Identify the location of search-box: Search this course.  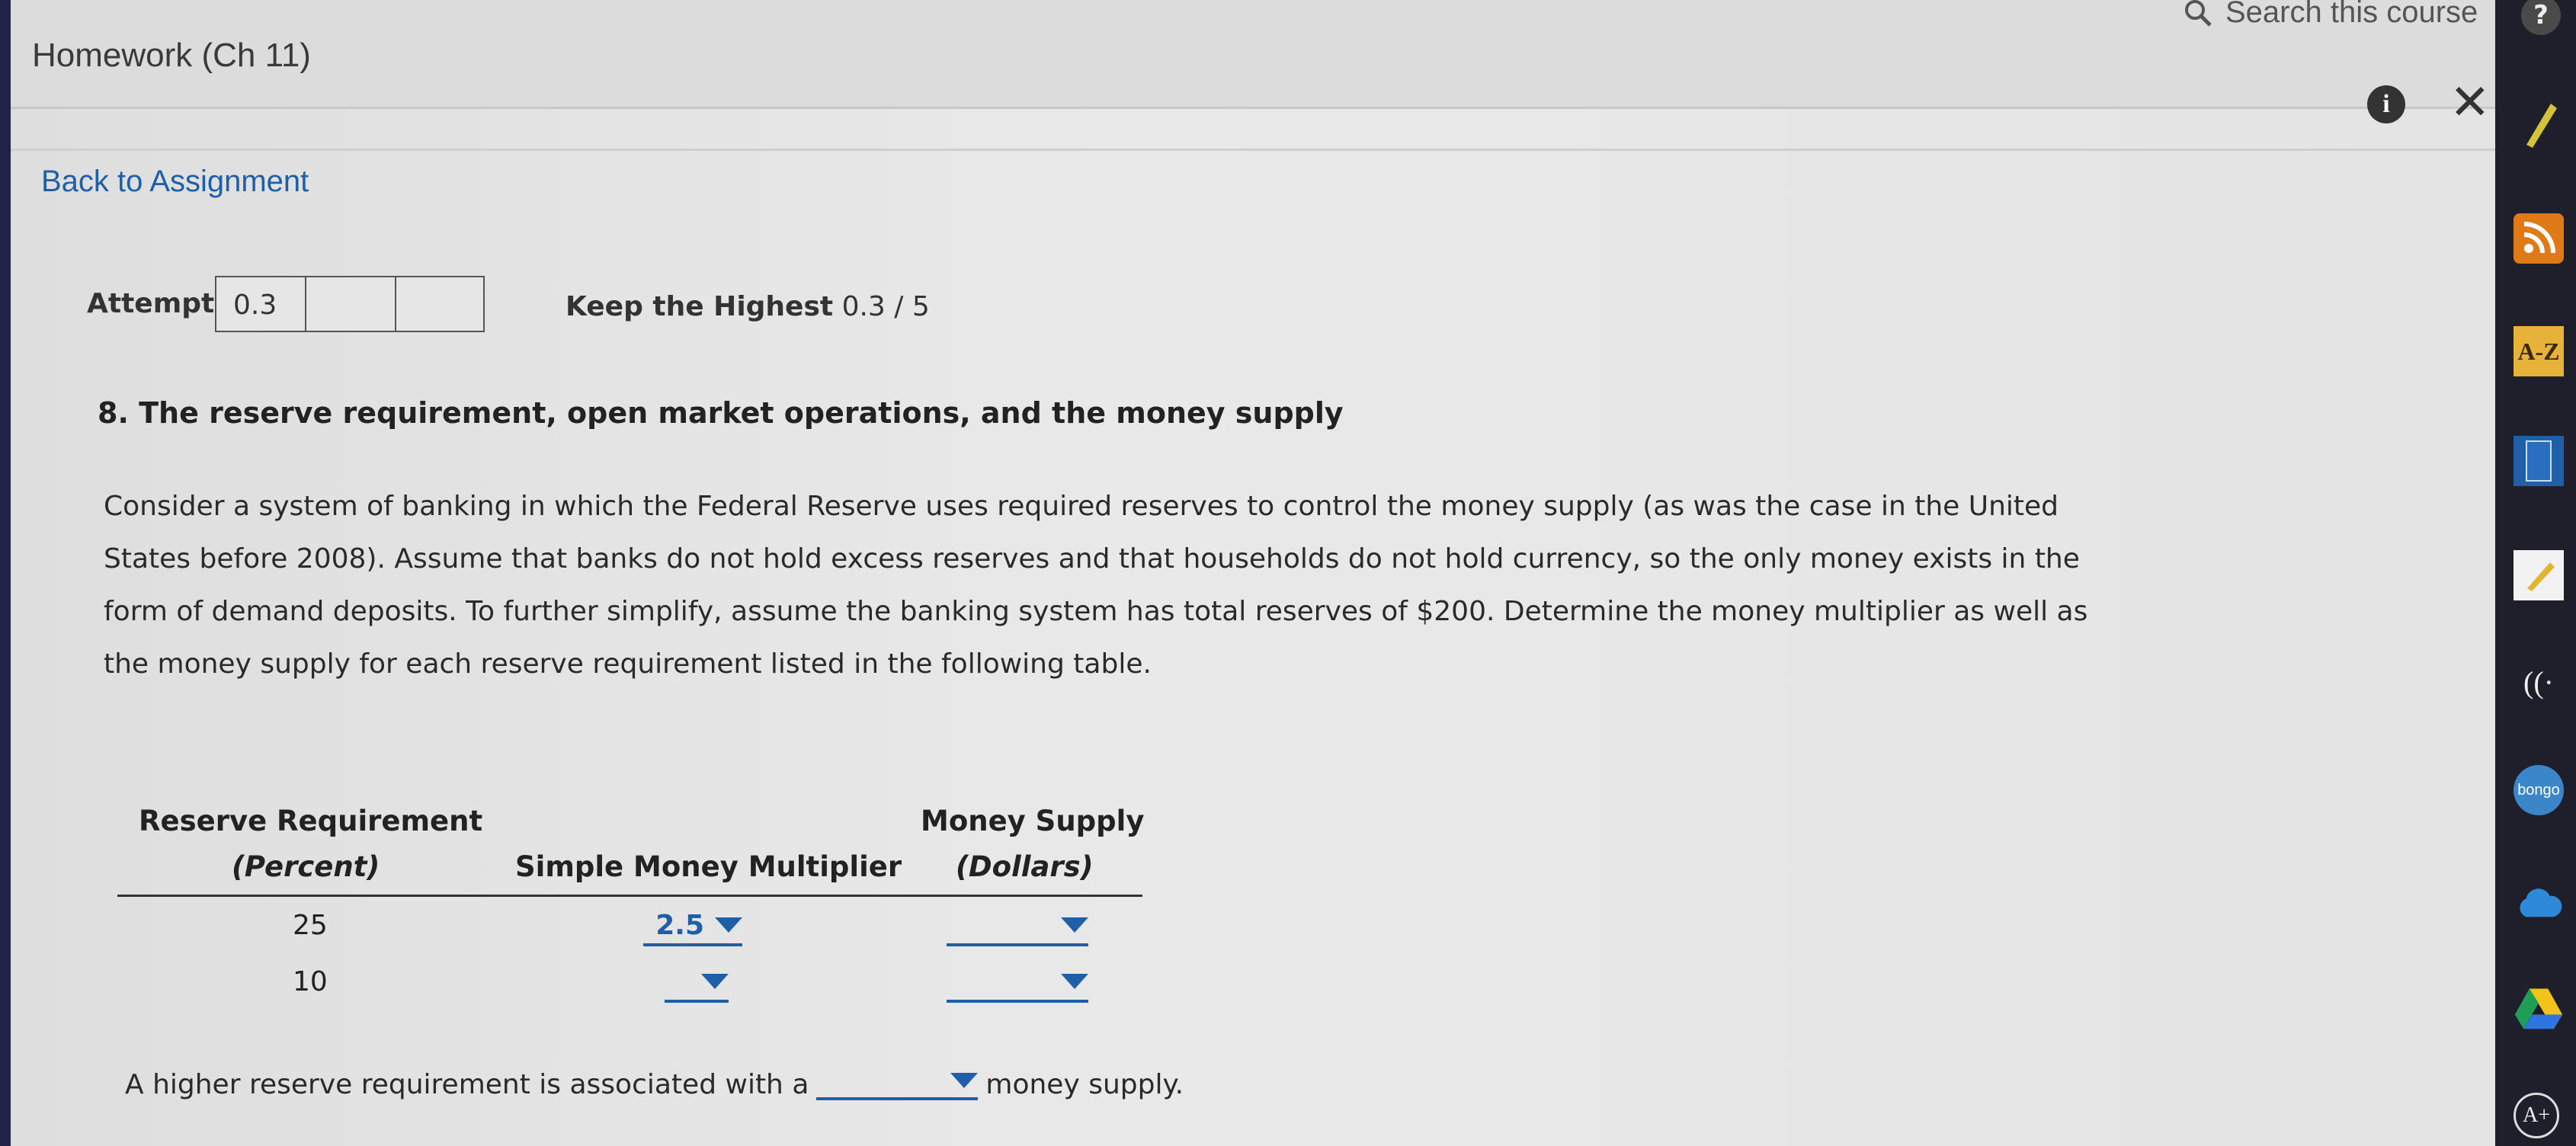
(2330, 15).